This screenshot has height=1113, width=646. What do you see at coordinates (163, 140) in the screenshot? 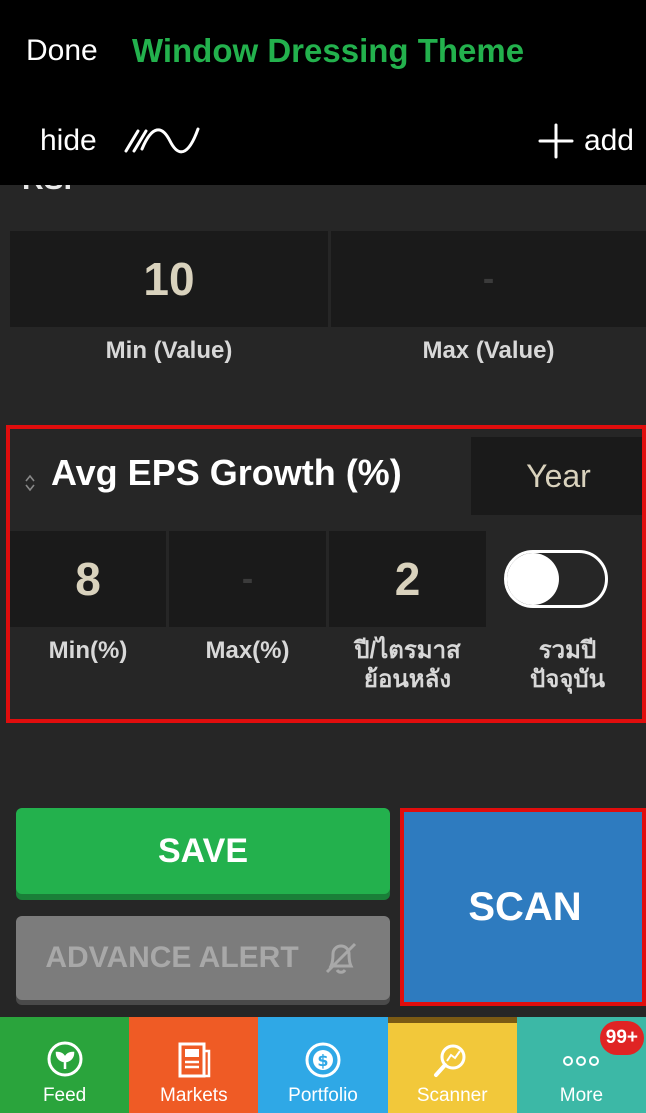
I see `wave-icon` at bounding box center [163, 140].